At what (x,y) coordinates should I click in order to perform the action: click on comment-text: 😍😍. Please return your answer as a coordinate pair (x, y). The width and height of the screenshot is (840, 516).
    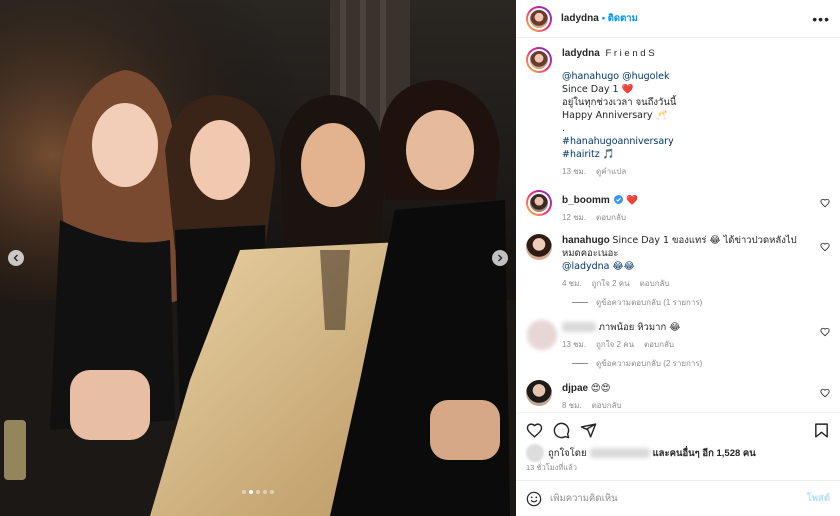
    Looking at the image, I should click on (600, 388).